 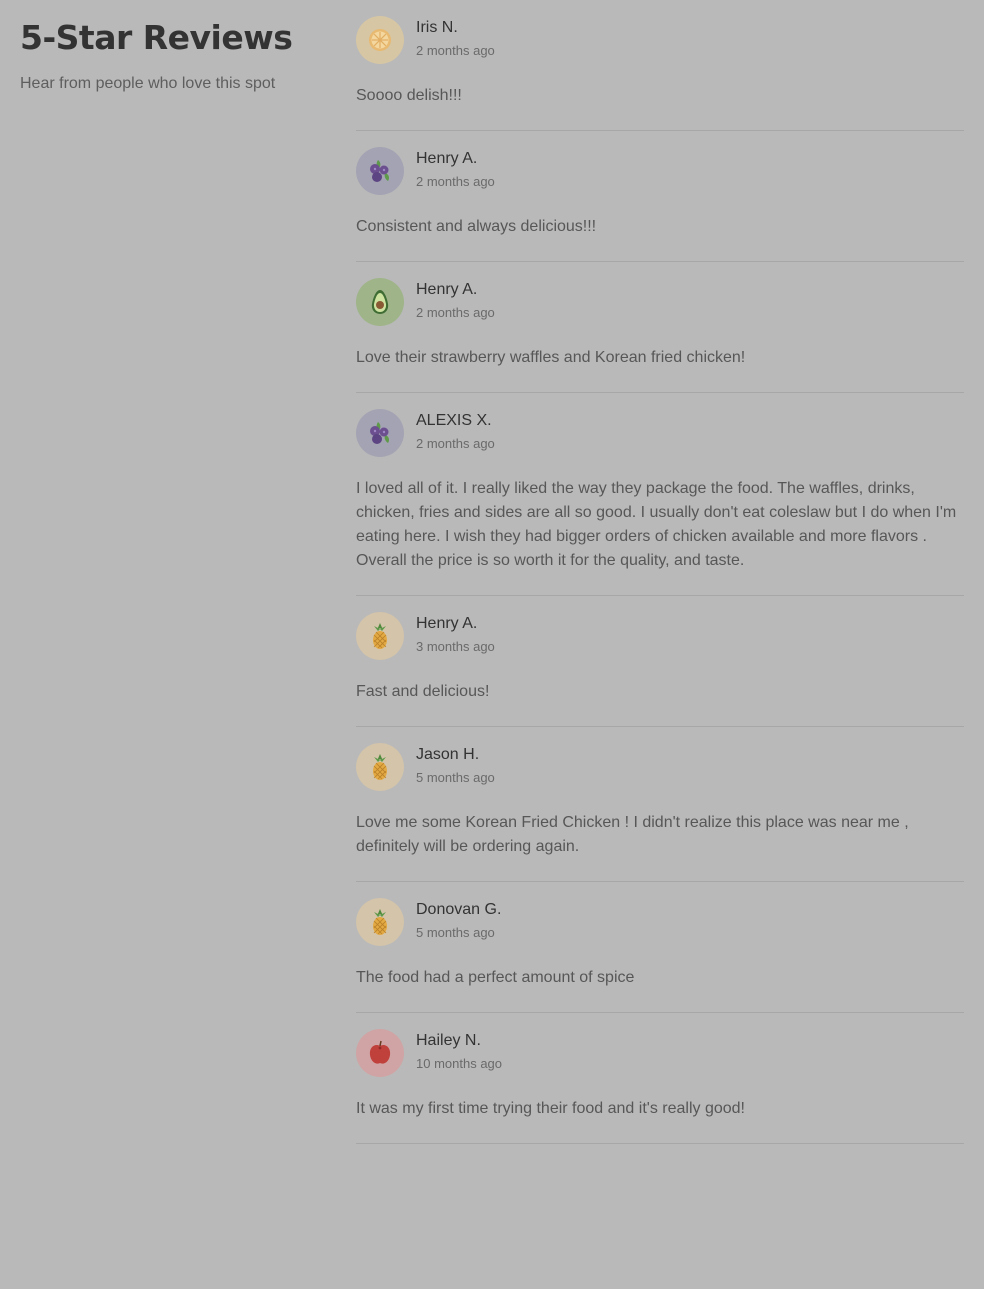 I want to click on review-meta: Hailey N. 10 months ago, so click(x=459, y=1050).